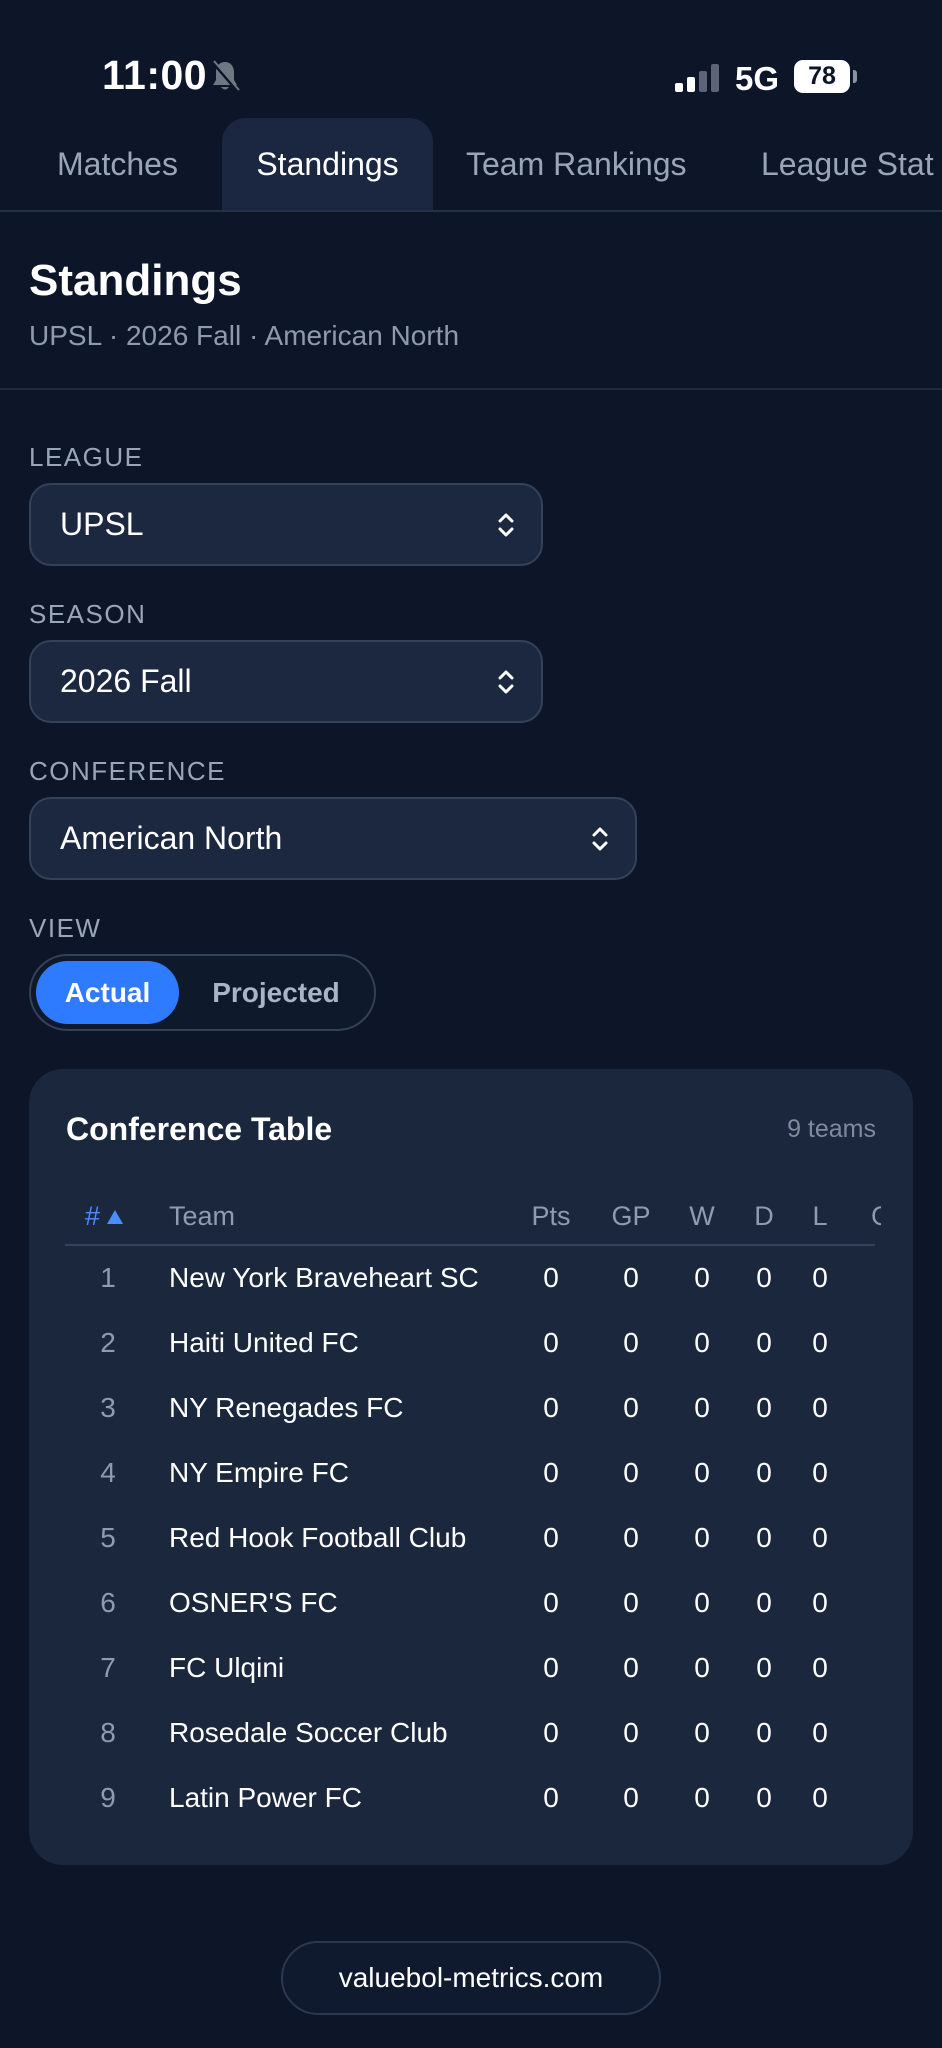  Describe the element at coordinates (876, 1216) in the screenshot. I see `col-more-header: G` at that location.